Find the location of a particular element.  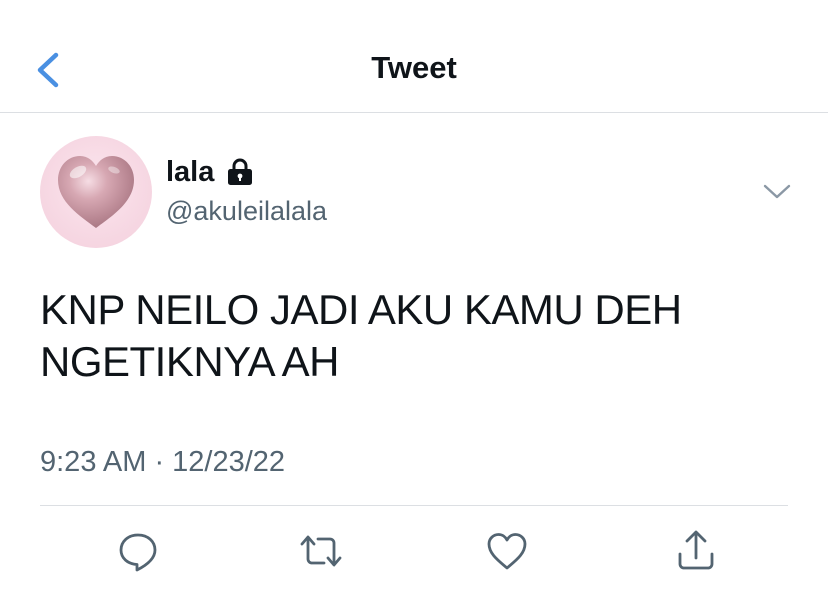

avatar is located at coordinates (96, 192).